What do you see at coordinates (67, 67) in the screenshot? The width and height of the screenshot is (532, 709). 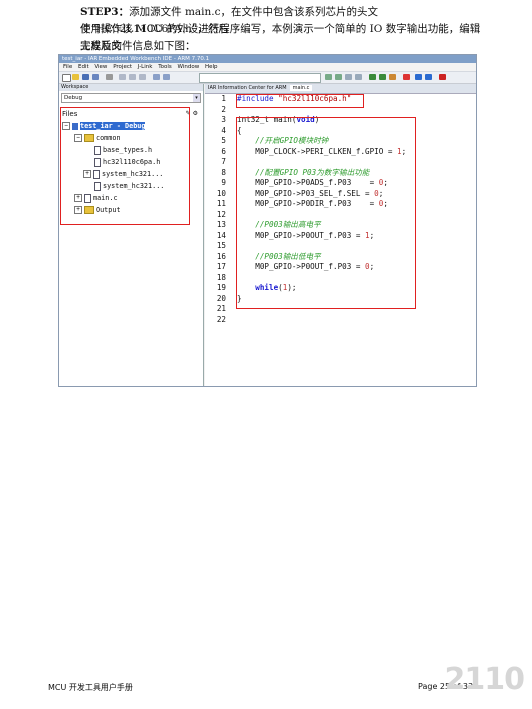 I see `menu-file: File` at bounding box center [67, 67].